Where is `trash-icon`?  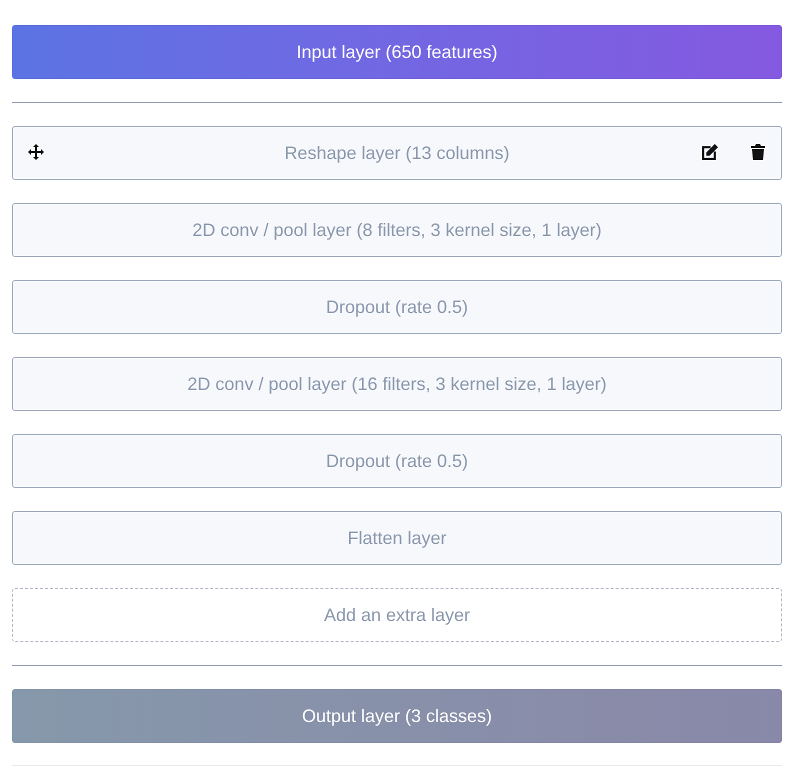 trash-icon is located at coordinates (758, 152).